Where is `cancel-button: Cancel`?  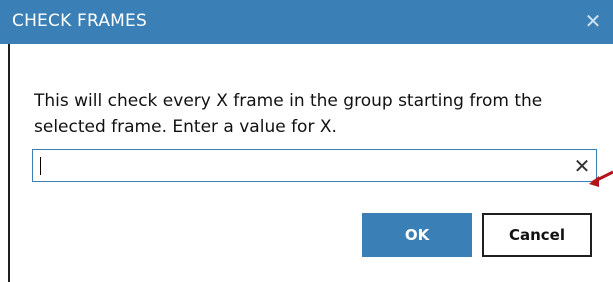
cancel-button: Cancel is located at coordinates (537, 235).